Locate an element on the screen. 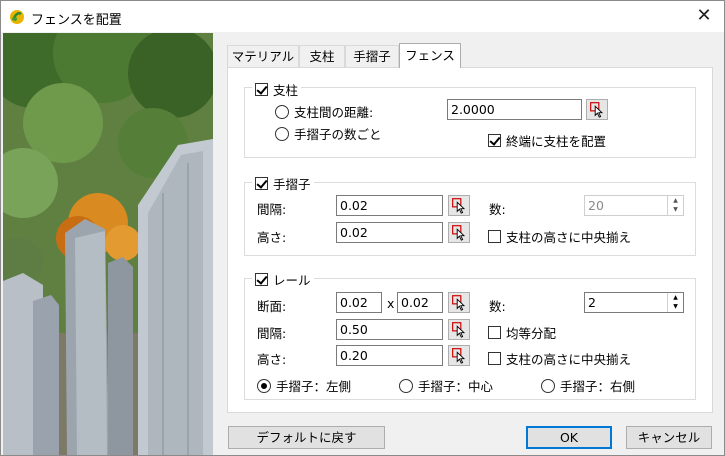  post-spacing-pick-button is located at coordinates (597, 109).